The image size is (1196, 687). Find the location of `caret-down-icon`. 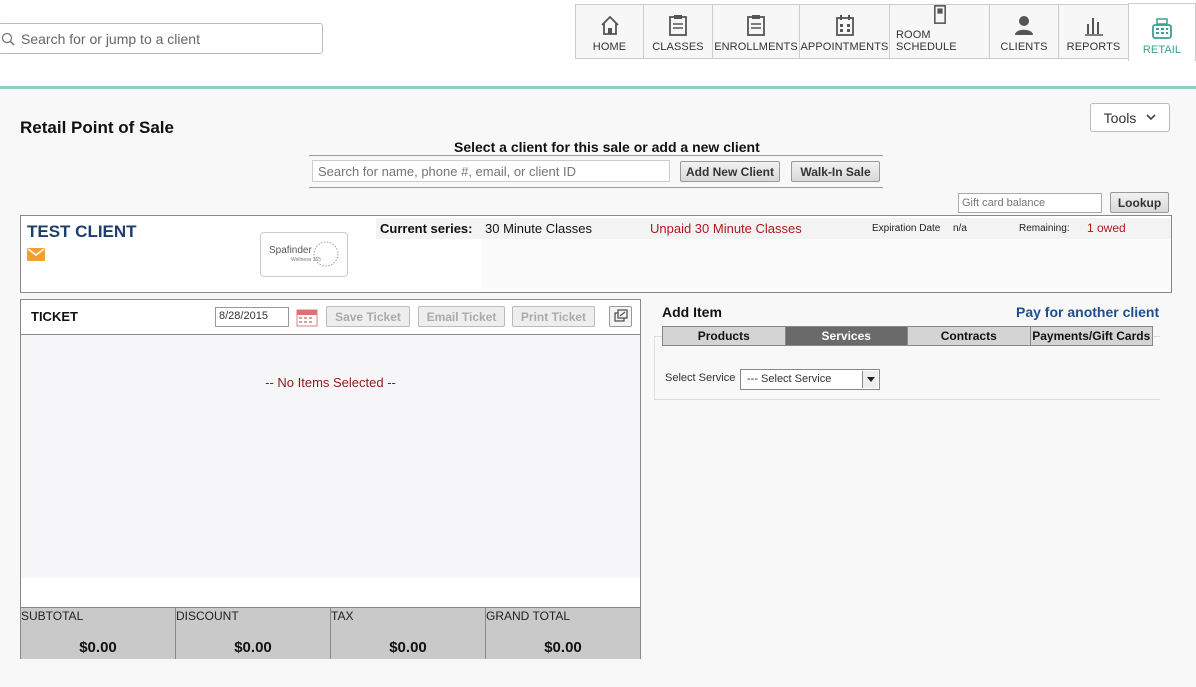

caret-down-icon is located at coordinates (870, 379).